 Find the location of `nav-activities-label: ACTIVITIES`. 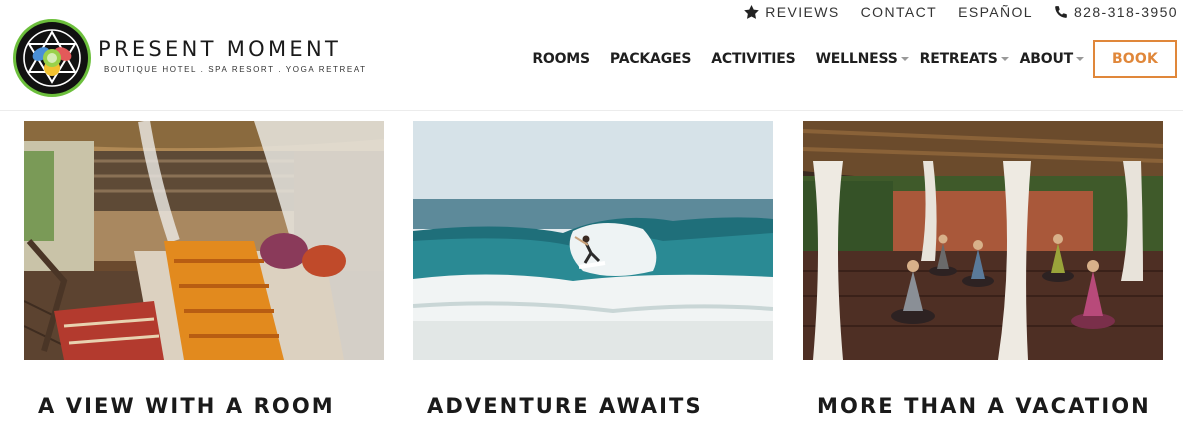

nav-activities-label: ACTIVITIES is located at coordinates (753, 59).